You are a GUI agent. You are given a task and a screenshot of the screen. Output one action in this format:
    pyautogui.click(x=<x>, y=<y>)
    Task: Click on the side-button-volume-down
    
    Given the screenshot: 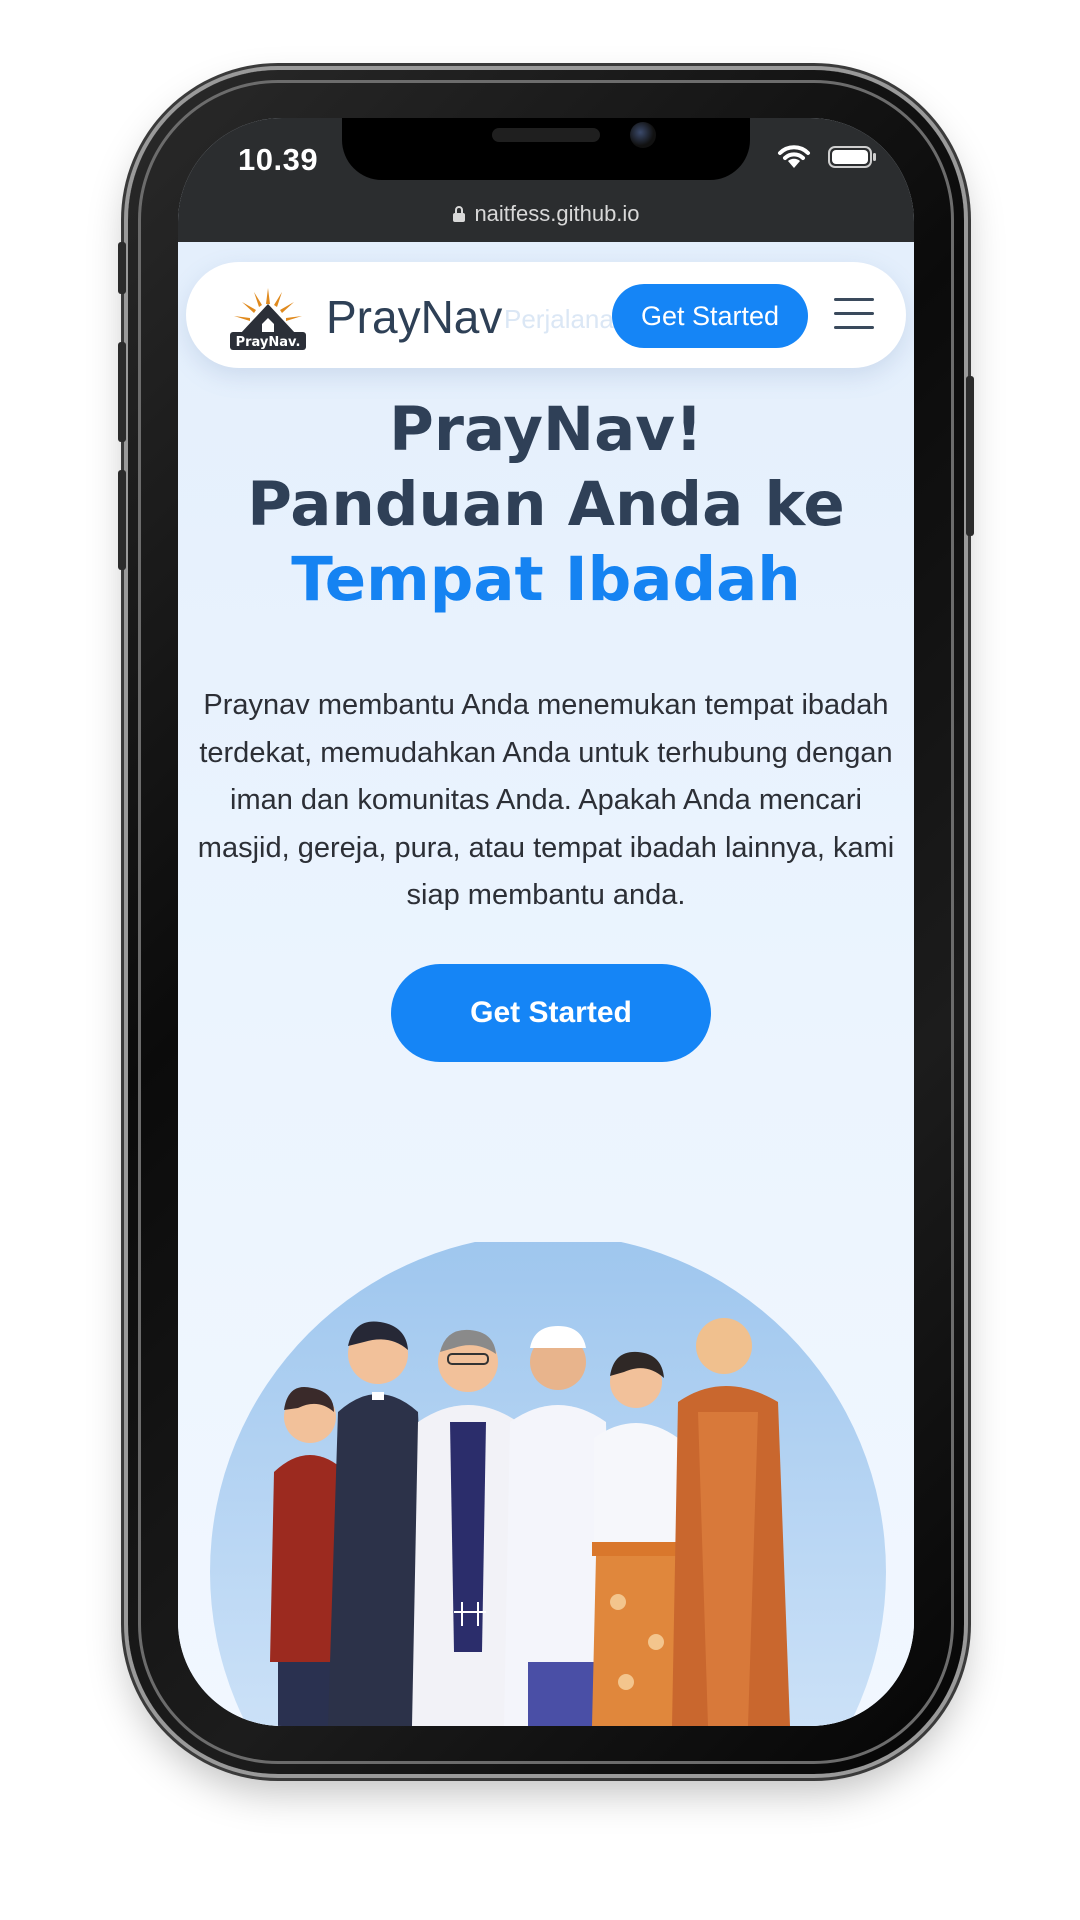 What is the action you would take?
    pyautogui.click(x=122, y=520)
    